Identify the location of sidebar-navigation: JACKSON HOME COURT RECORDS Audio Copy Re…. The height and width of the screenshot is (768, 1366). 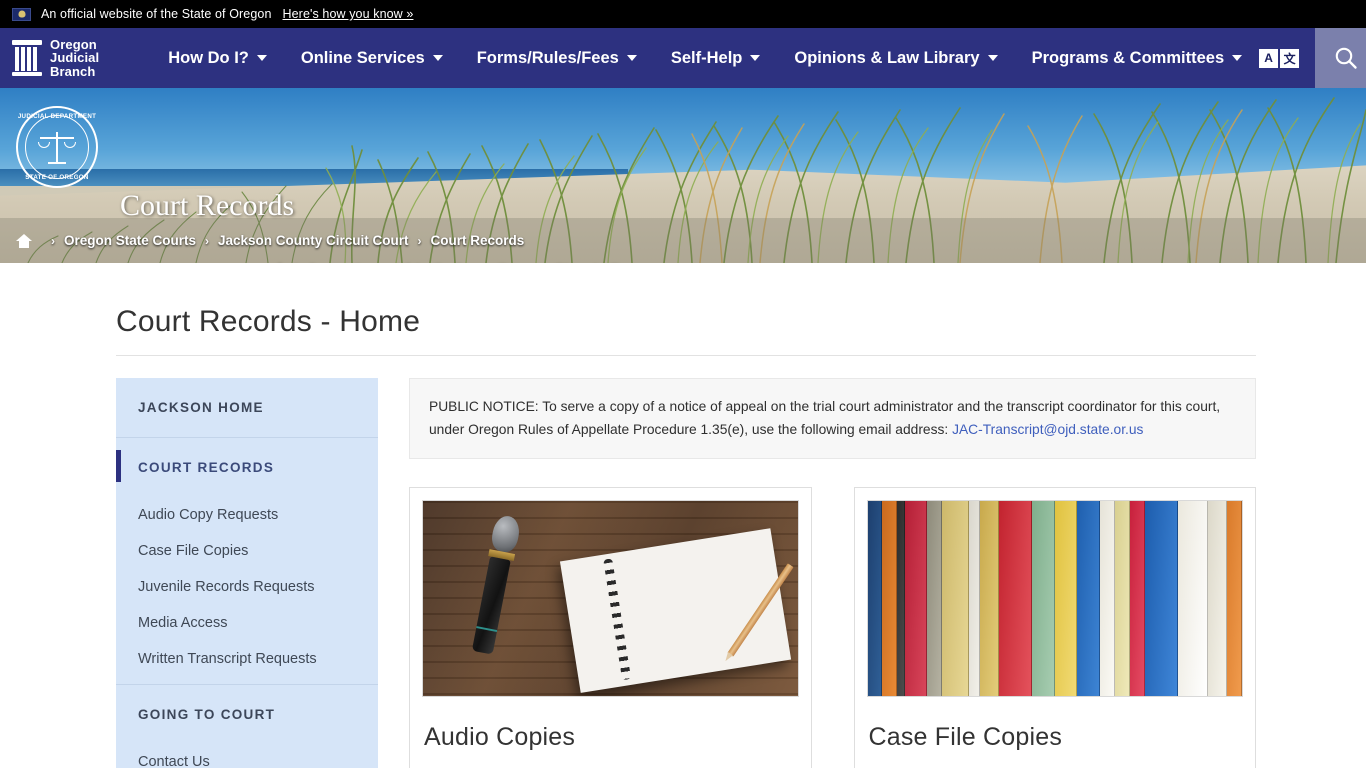
(247, 573).